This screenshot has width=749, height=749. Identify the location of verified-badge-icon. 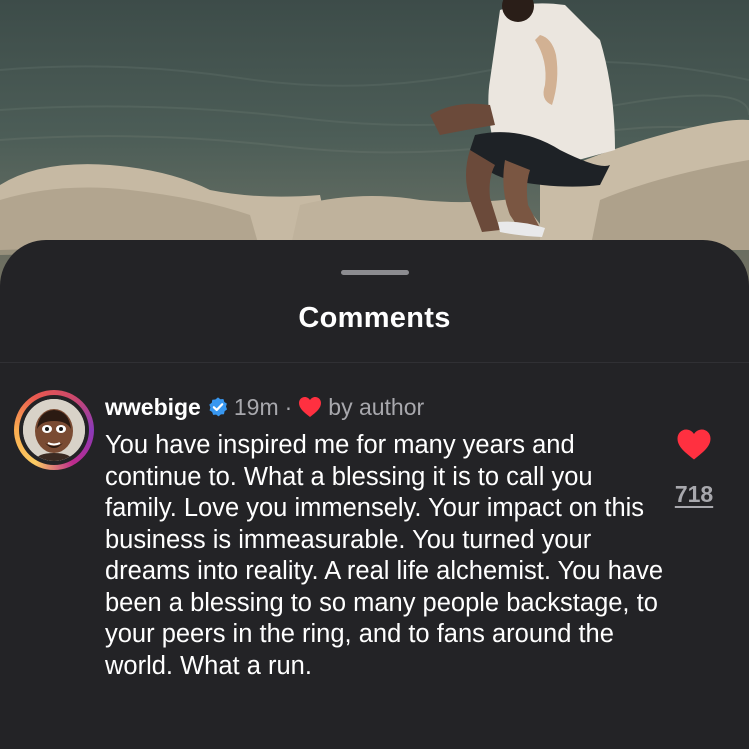
(218, 407).